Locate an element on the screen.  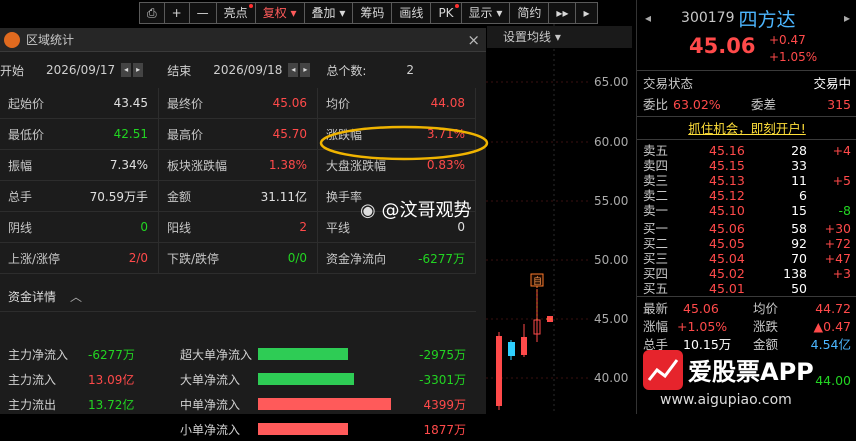
draw-button: 画线 is located at coordinates (411, 13).